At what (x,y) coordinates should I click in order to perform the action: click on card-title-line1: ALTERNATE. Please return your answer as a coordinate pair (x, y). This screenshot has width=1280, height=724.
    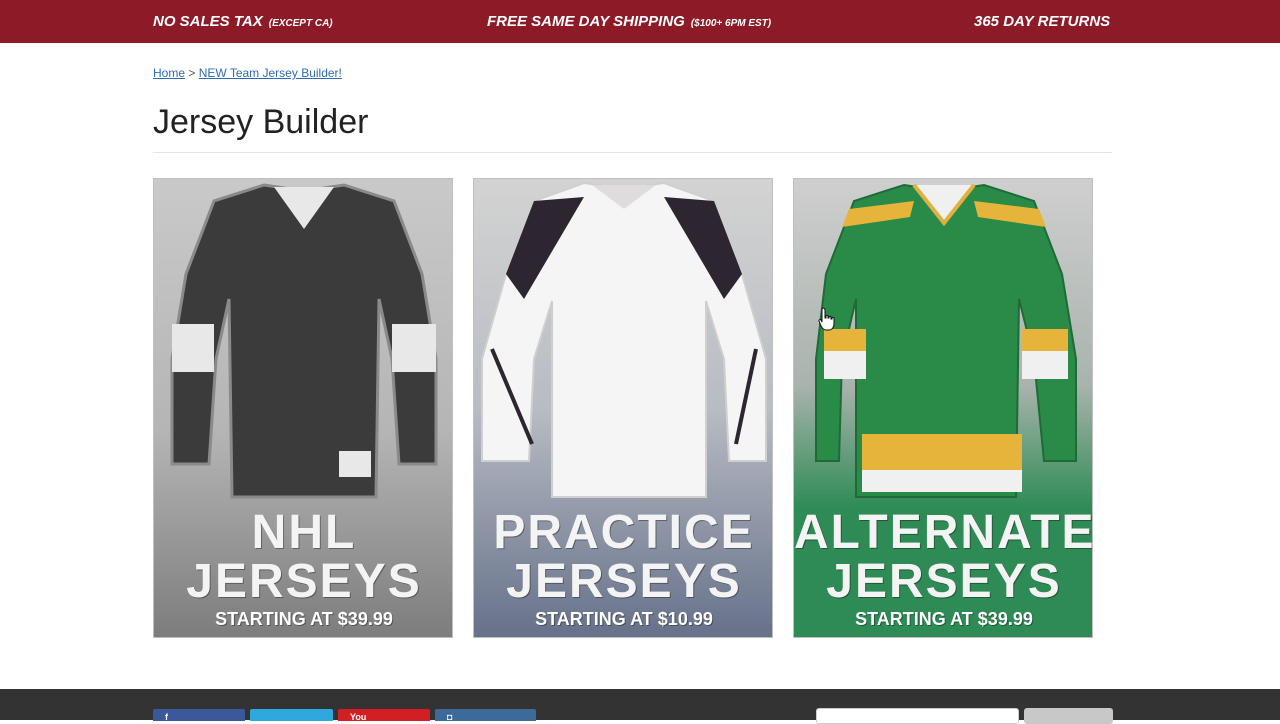
    Looking at the image, I should click on (943, 532).